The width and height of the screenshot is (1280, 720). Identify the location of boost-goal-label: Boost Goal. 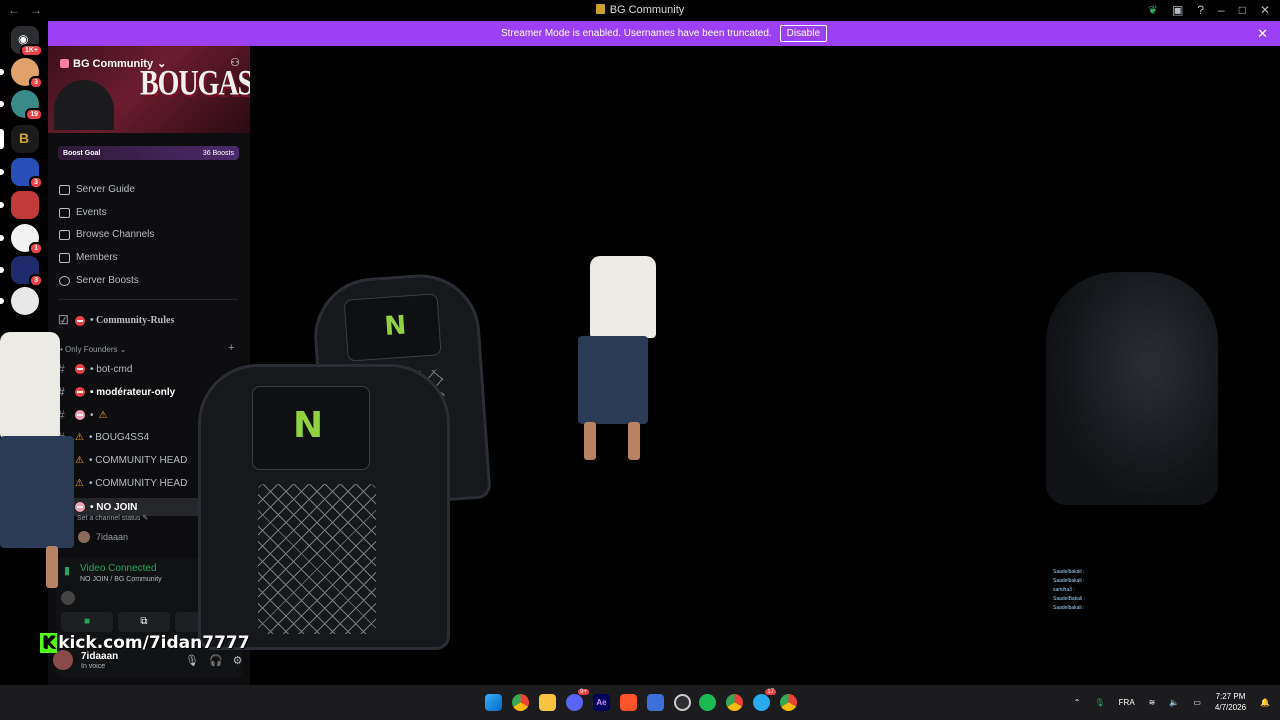
(82, 153).